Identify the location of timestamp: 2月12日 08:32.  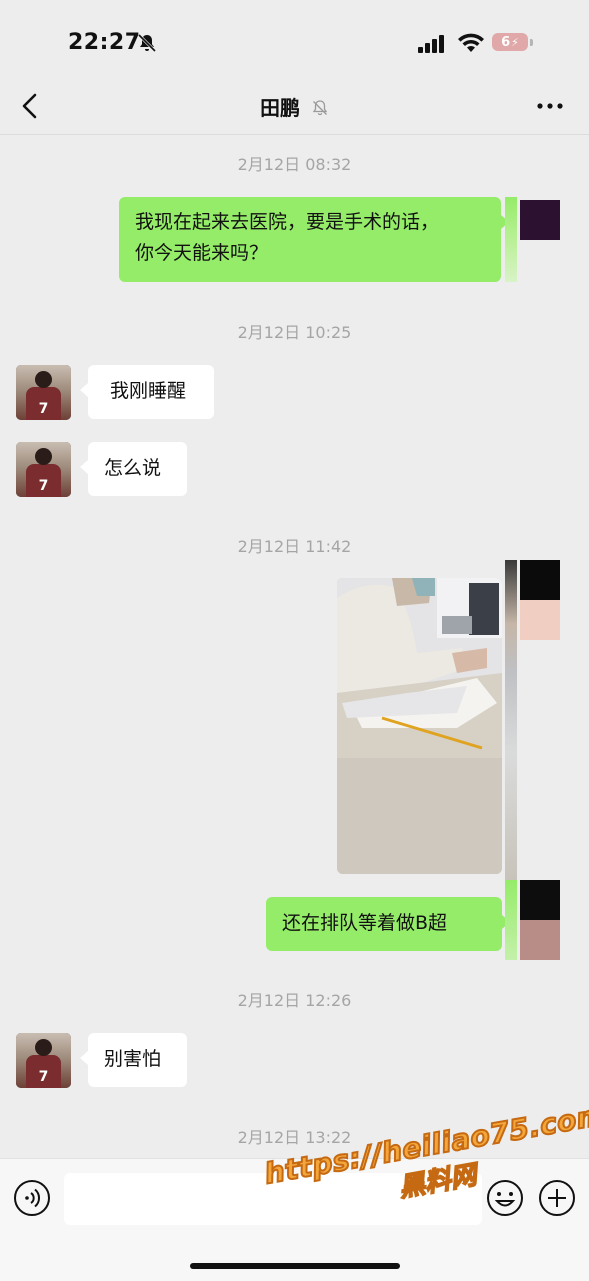
(294, 164).